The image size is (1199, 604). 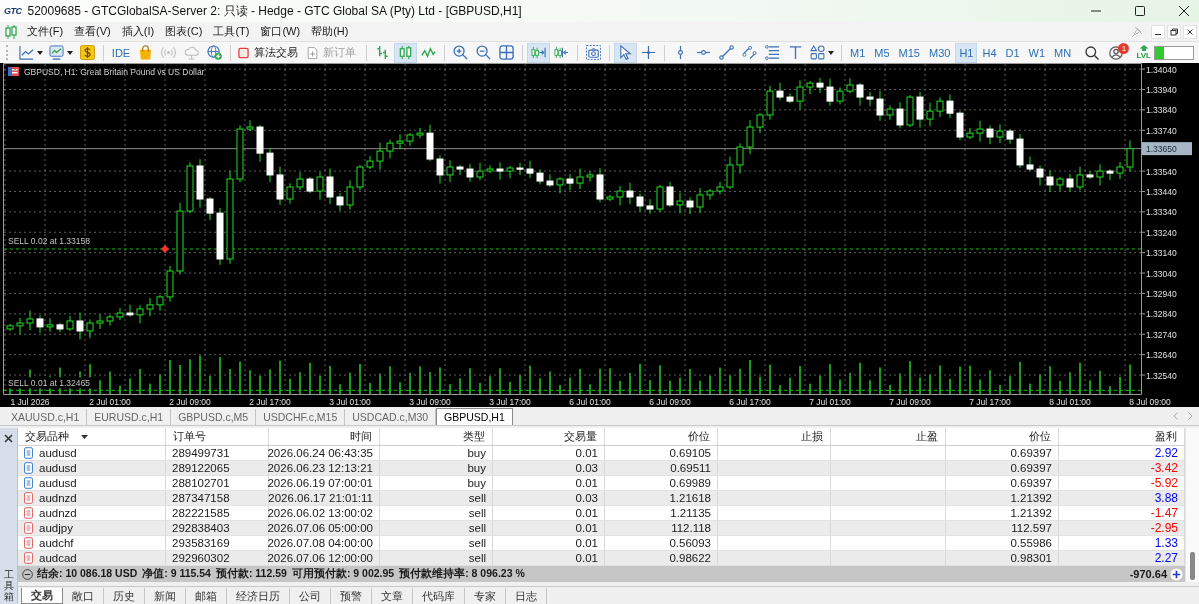 What do you see at coordinates (580, 436) in the screenshot?
I see `column-header: 交易量` at bounding box center [580, 436].